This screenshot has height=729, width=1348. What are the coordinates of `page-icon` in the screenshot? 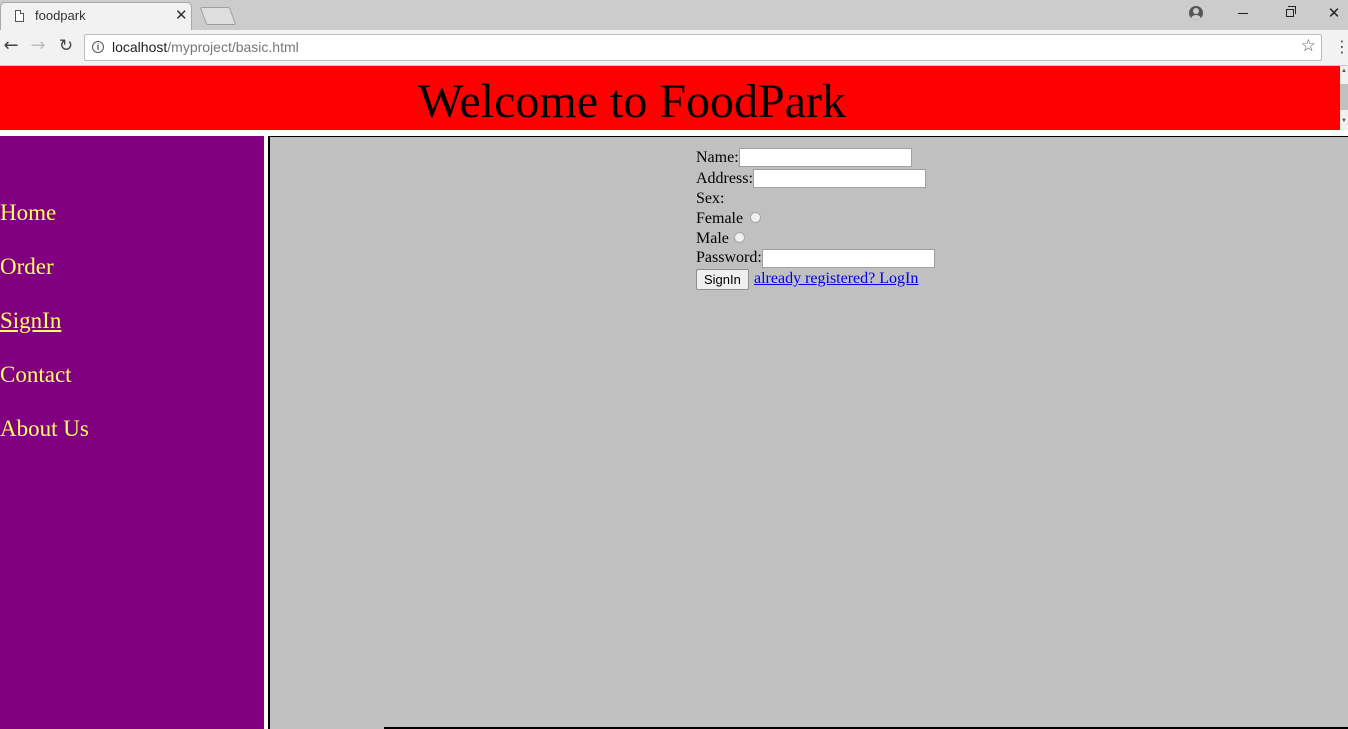 It's located at (19, 16).